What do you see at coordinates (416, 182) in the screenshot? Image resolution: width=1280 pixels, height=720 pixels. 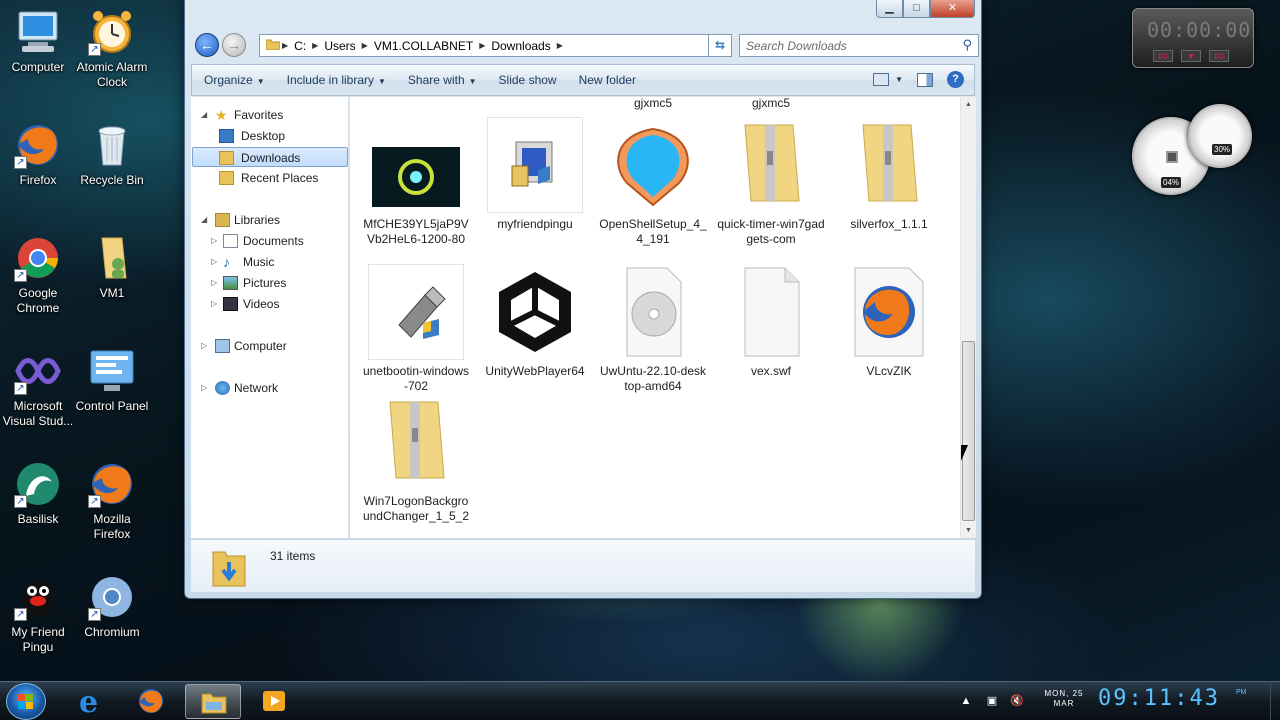 I see `file-item: MfCHE39YL5jaP9VVb2HeL6-1200-80` at bounding box center [416, 182].